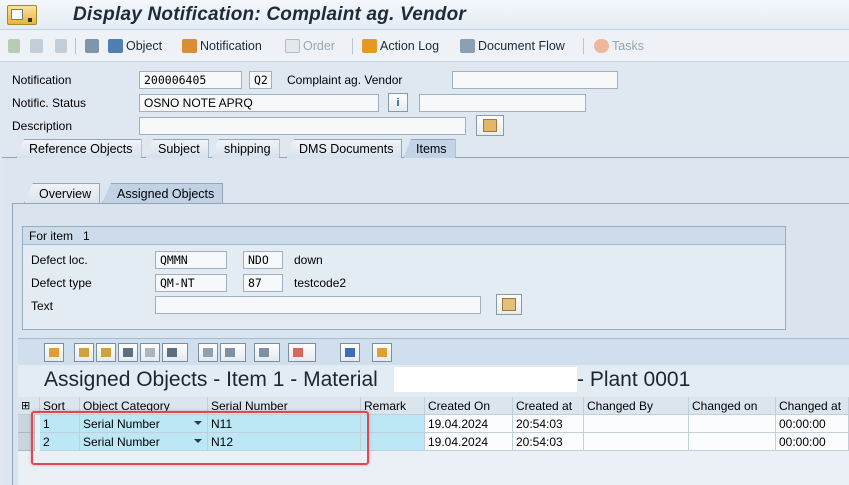 This screenshot has width=849, height=485. I want to click on info-icon, so click(350, 352).